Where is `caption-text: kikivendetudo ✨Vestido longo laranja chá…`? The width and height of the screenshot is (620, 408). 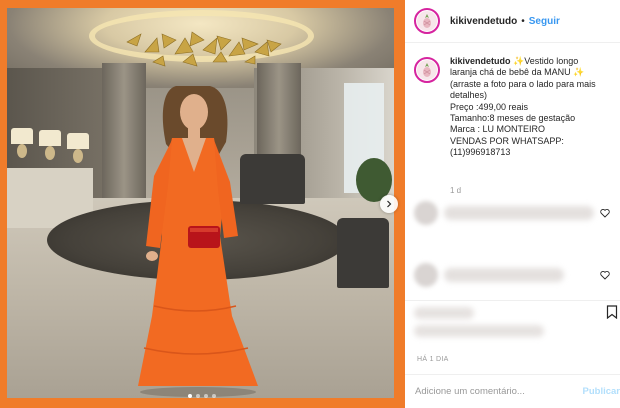 caption-text: kikivendetudo ✨Vestido longo laranja chá… is located at coordinates (530, 107).